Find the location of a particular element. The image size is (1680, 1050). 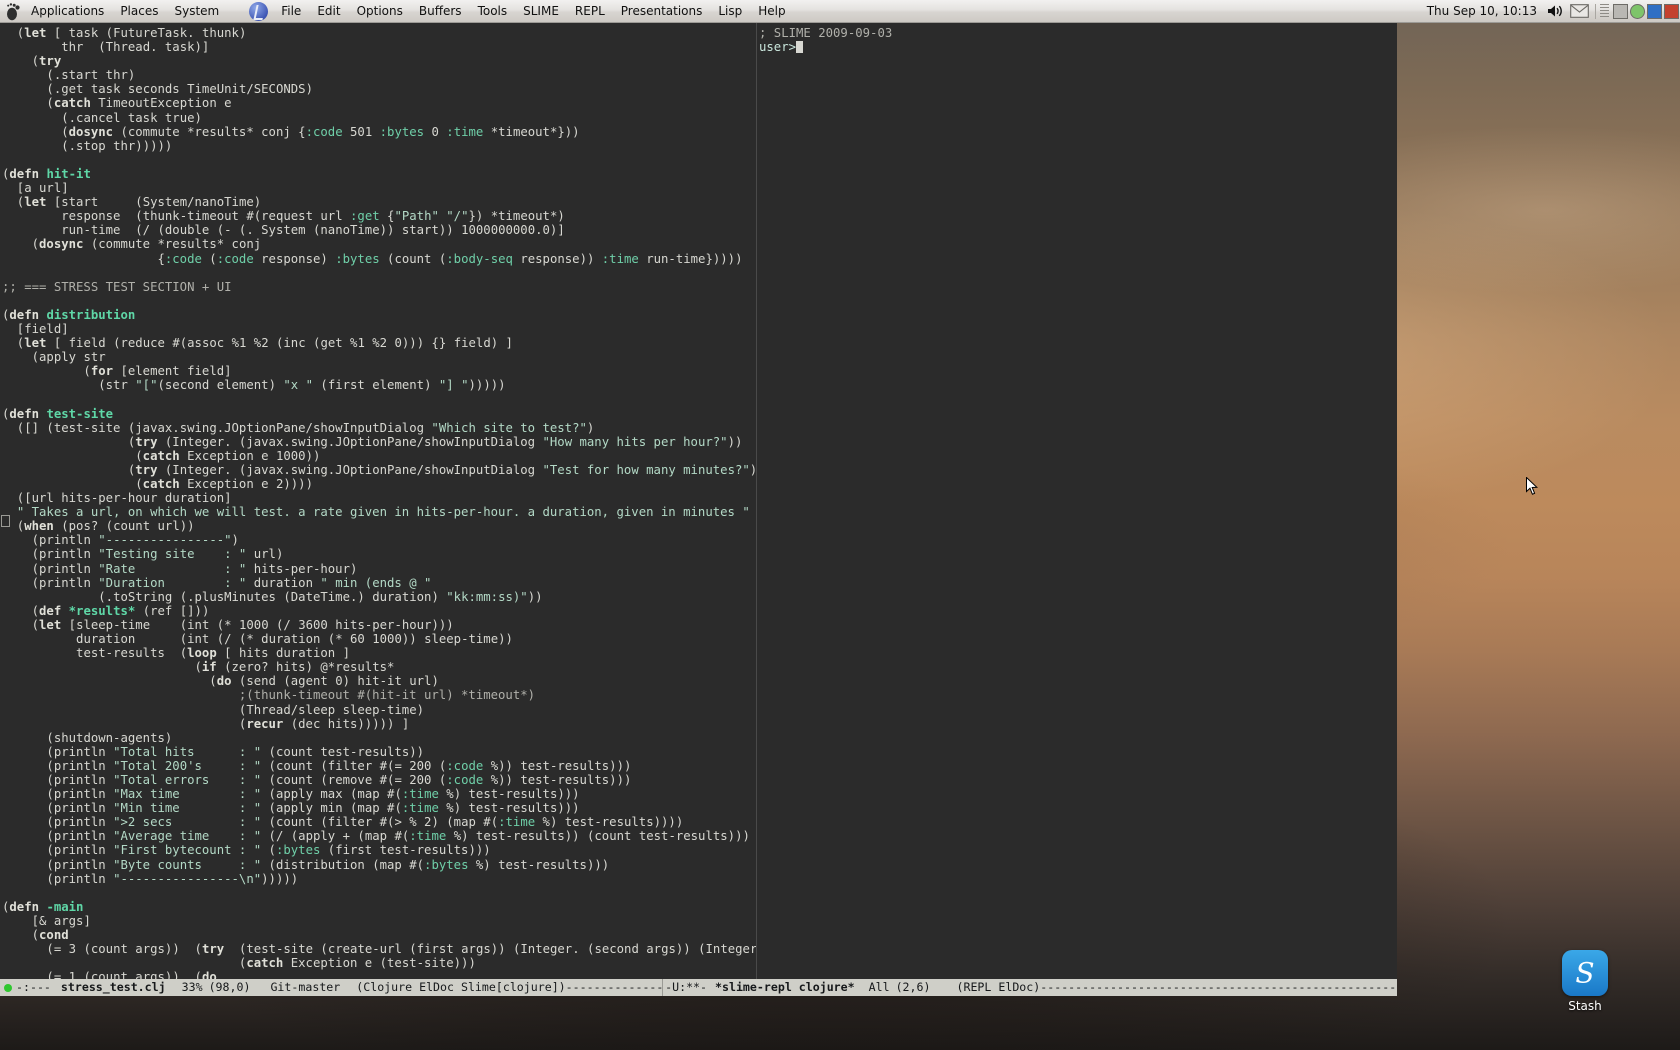

menu-tools: Tools is located at coordinates (493, 11).